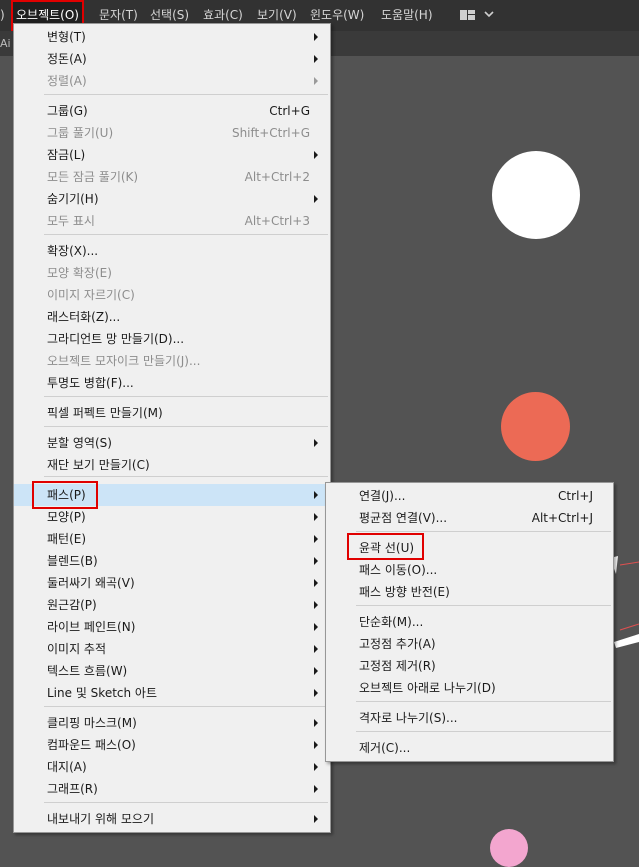 The image size is (639, 867). What do you see at coordinates (270, 133) in the screenshot?
I see `menu-item-shortcut: Shift+Ctrl+G` at bounding box center [270, 133].